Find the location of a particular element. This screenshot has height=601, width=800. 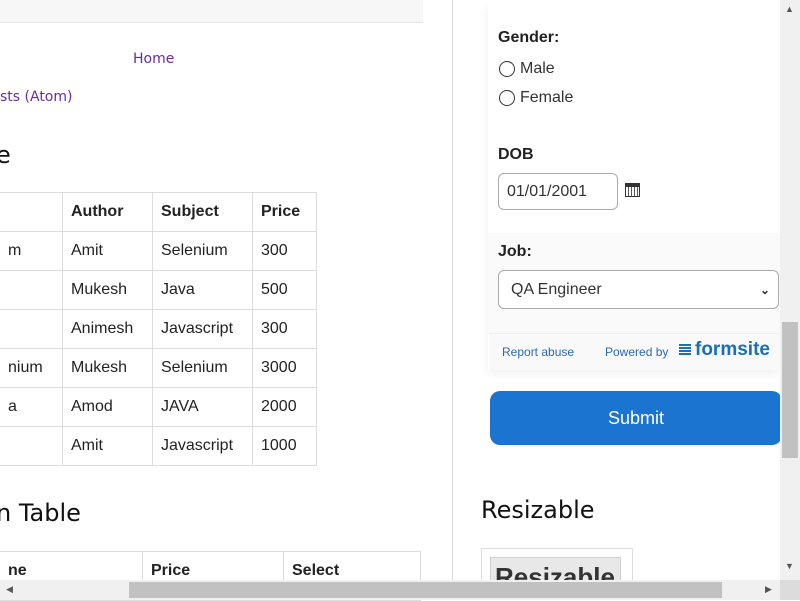

radio-label: Female is located at coordinates (547, 97).